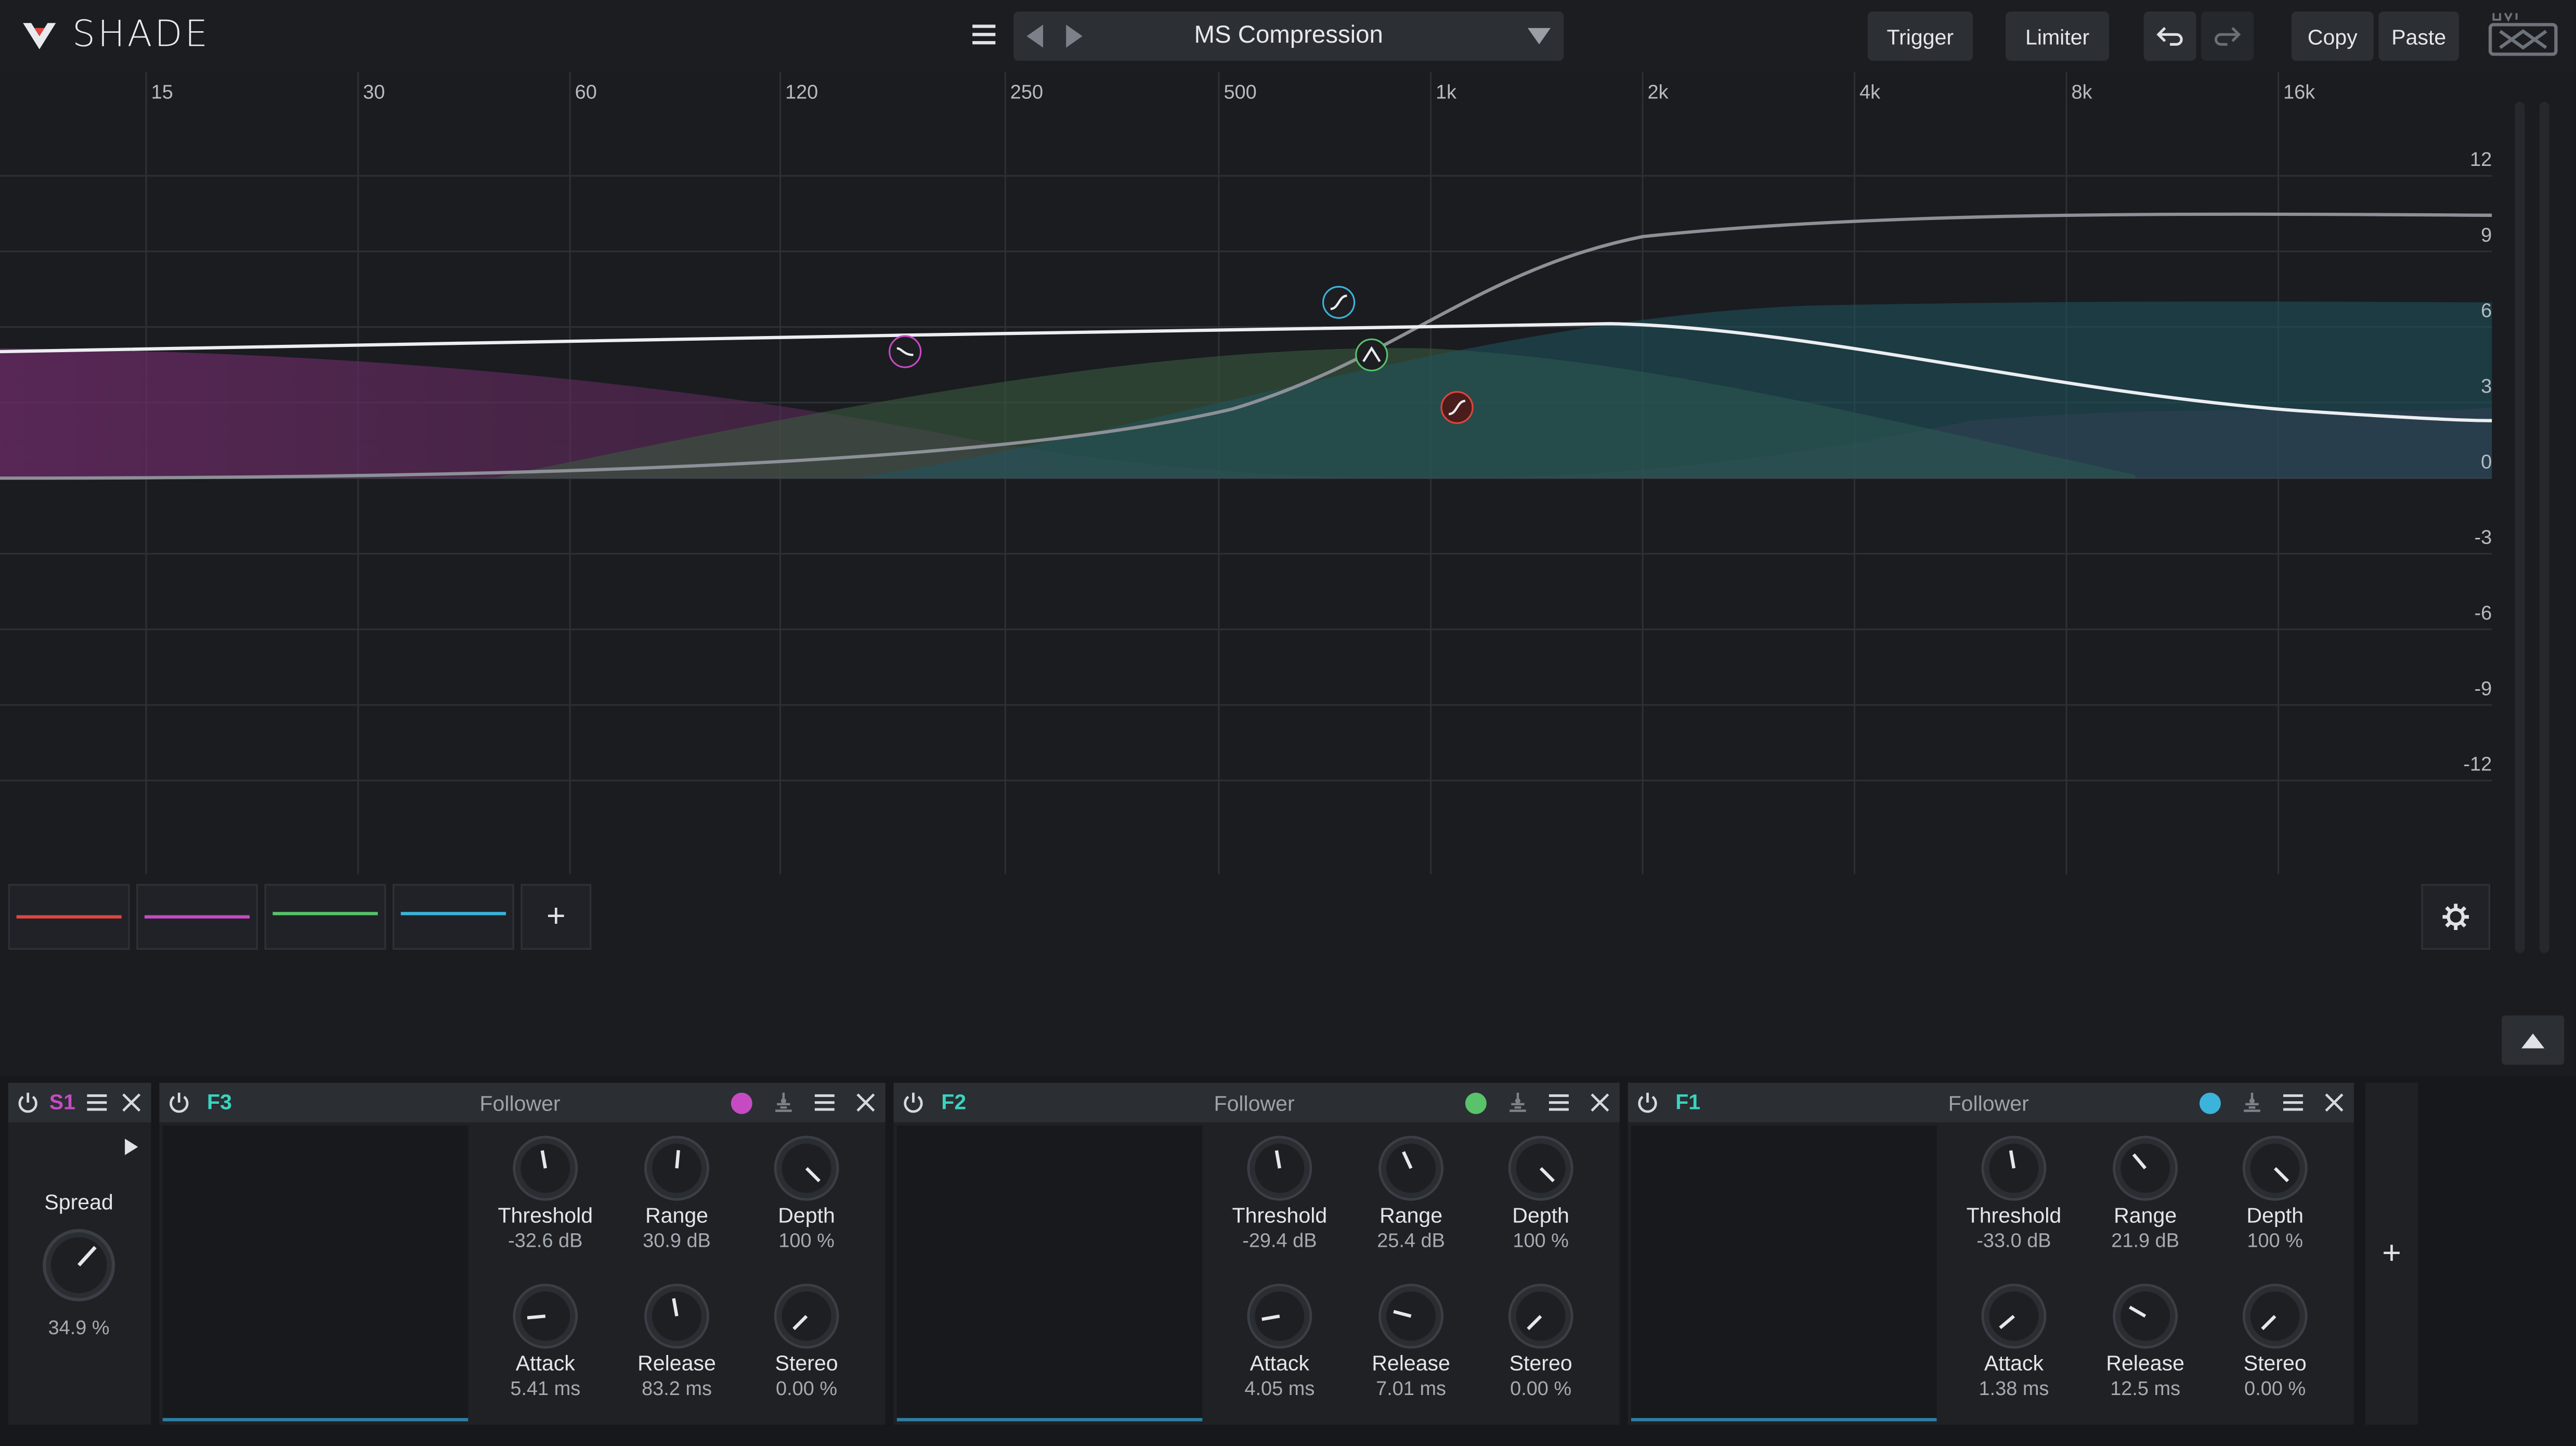  What do you see at coordinates (197, 917) in the screenshot?
I see `band-thumb-f3` at bounding box center [197, 917].